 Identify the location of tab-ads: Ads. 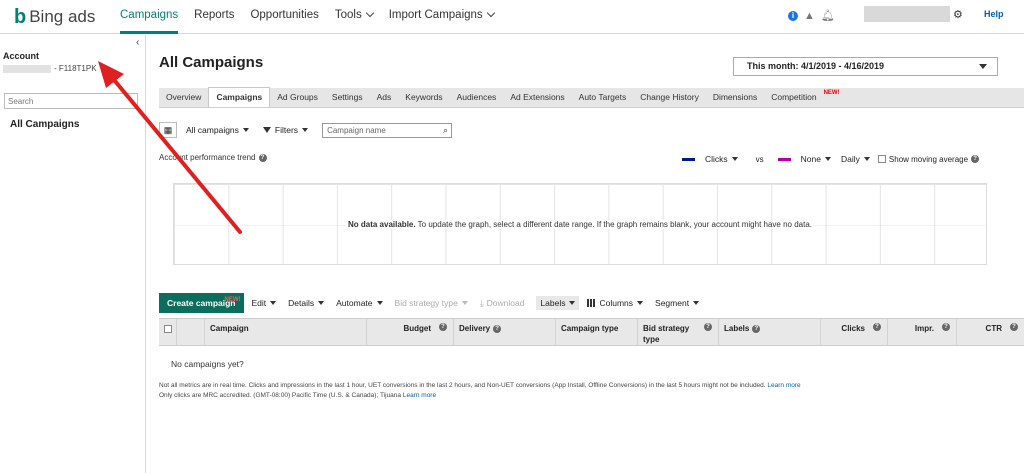
(384, 97).